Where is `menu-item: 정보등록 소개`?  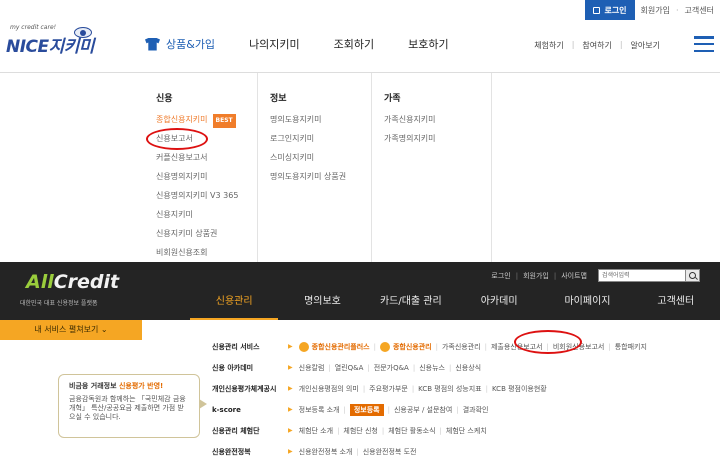
menu-item: 정보등록 소개 is located at coordinates (319, 410).